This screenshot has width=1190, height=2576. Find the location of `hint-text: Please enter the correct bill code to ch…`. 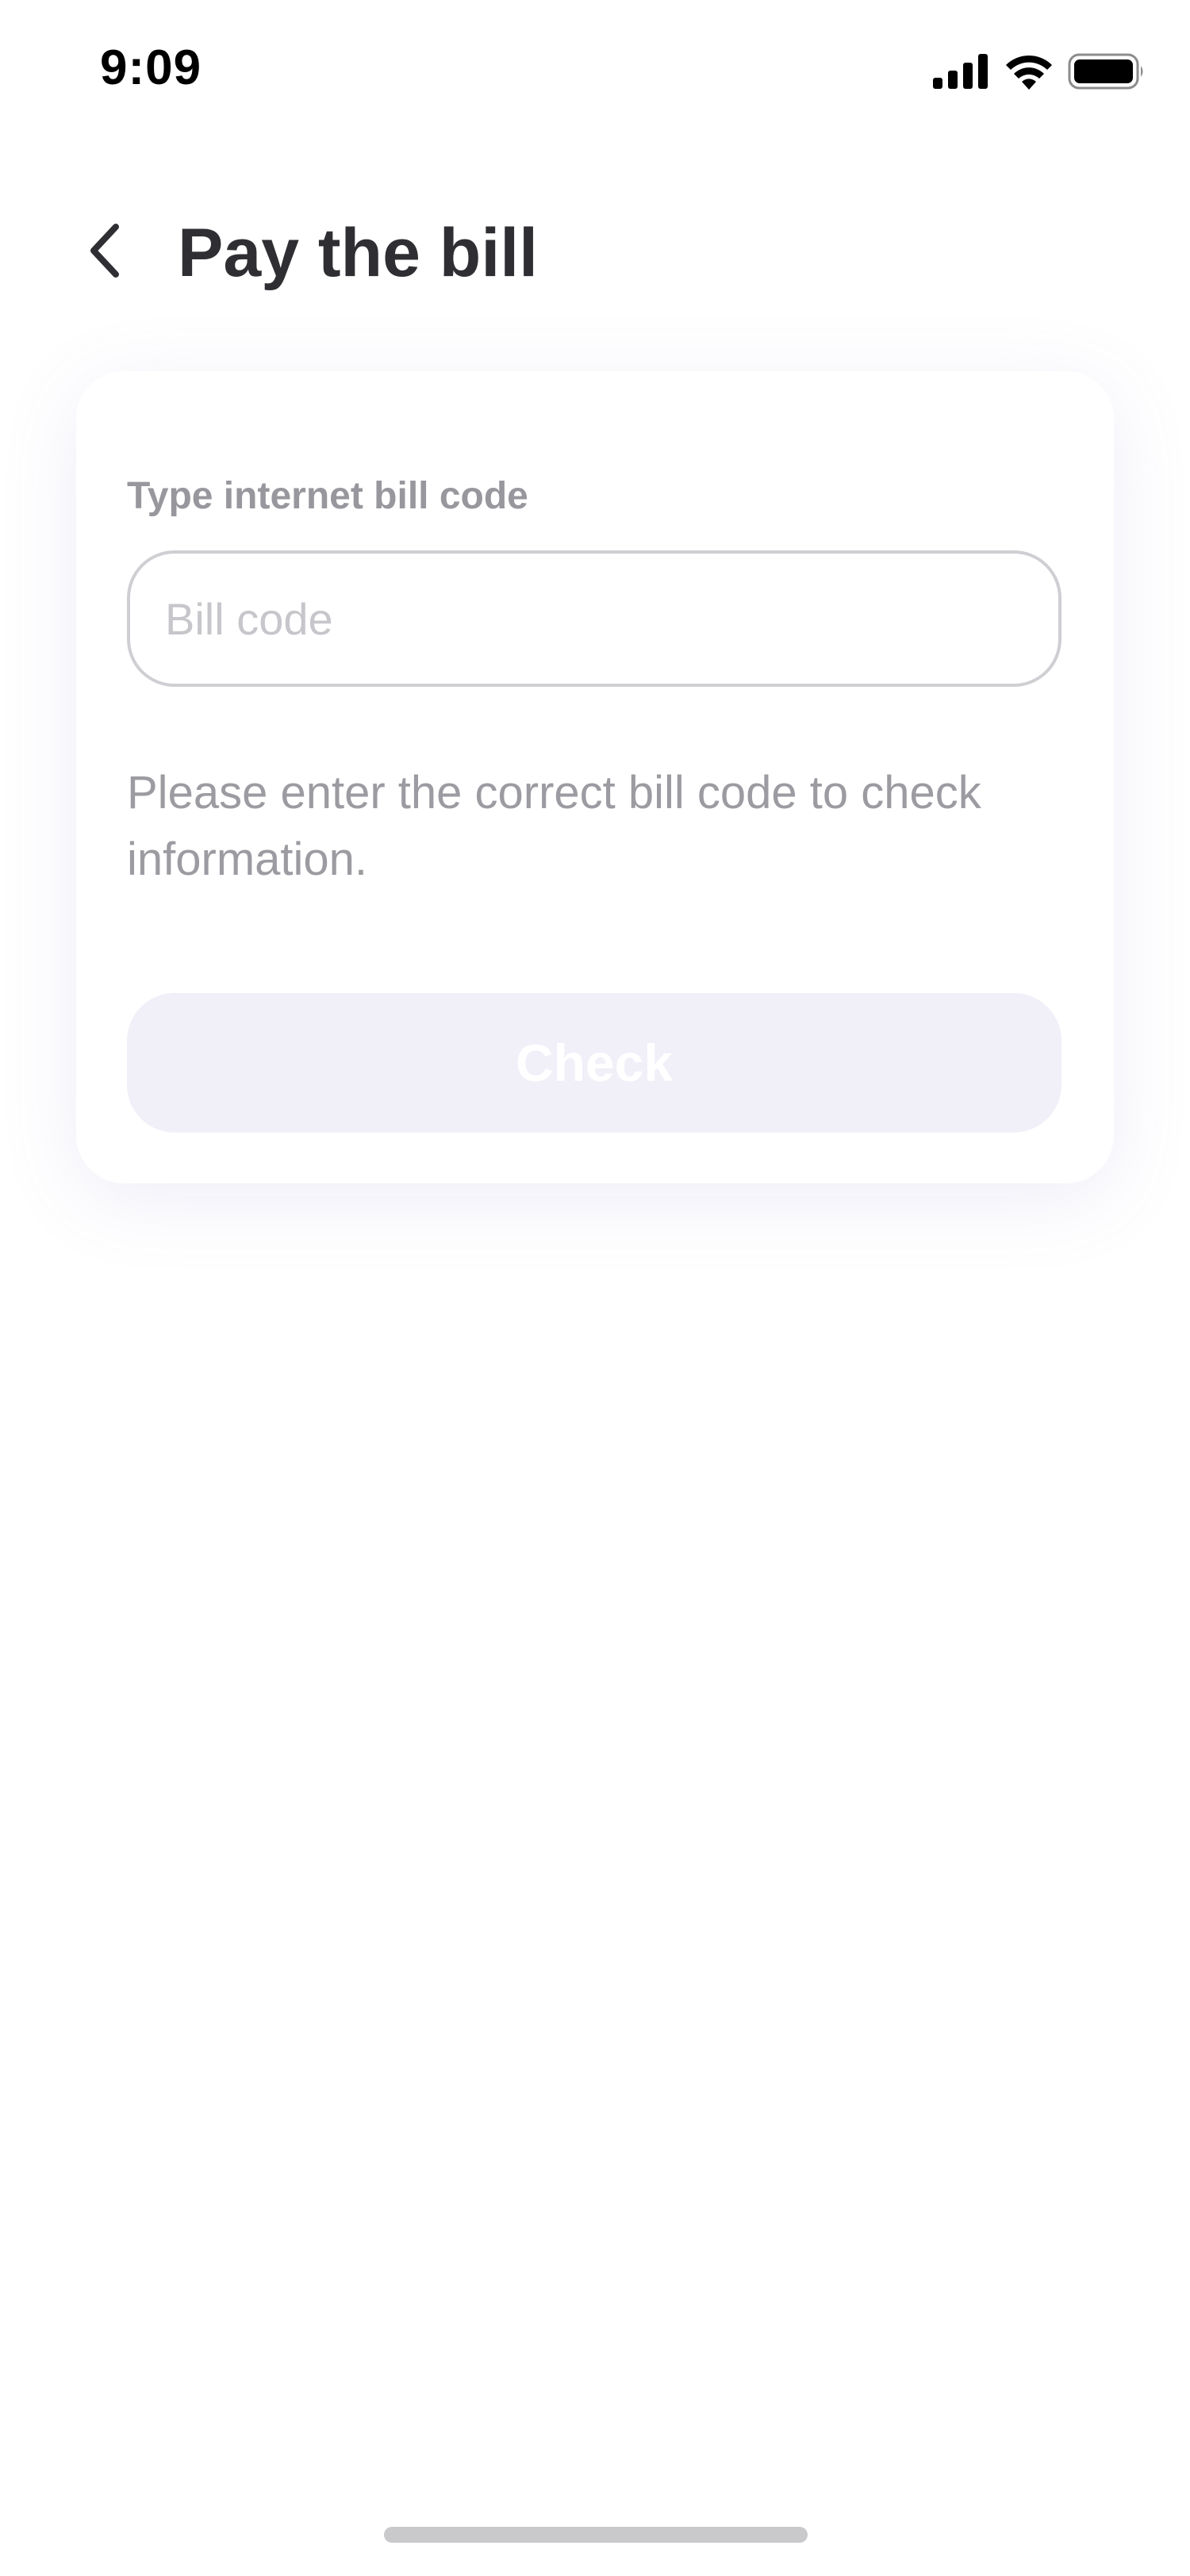

hint-text: Please enter the correct bill code to ch… is located at coordinates (554, 826).